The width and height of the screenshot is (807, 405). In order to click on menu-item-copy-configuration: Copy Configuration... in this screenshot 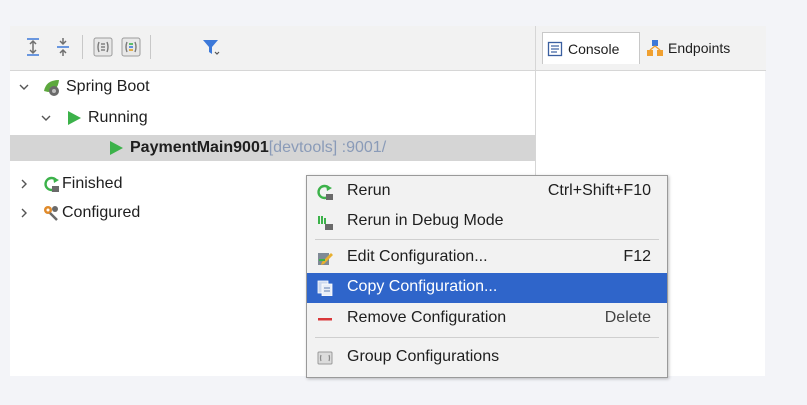, I will do `click(487, 288)`.